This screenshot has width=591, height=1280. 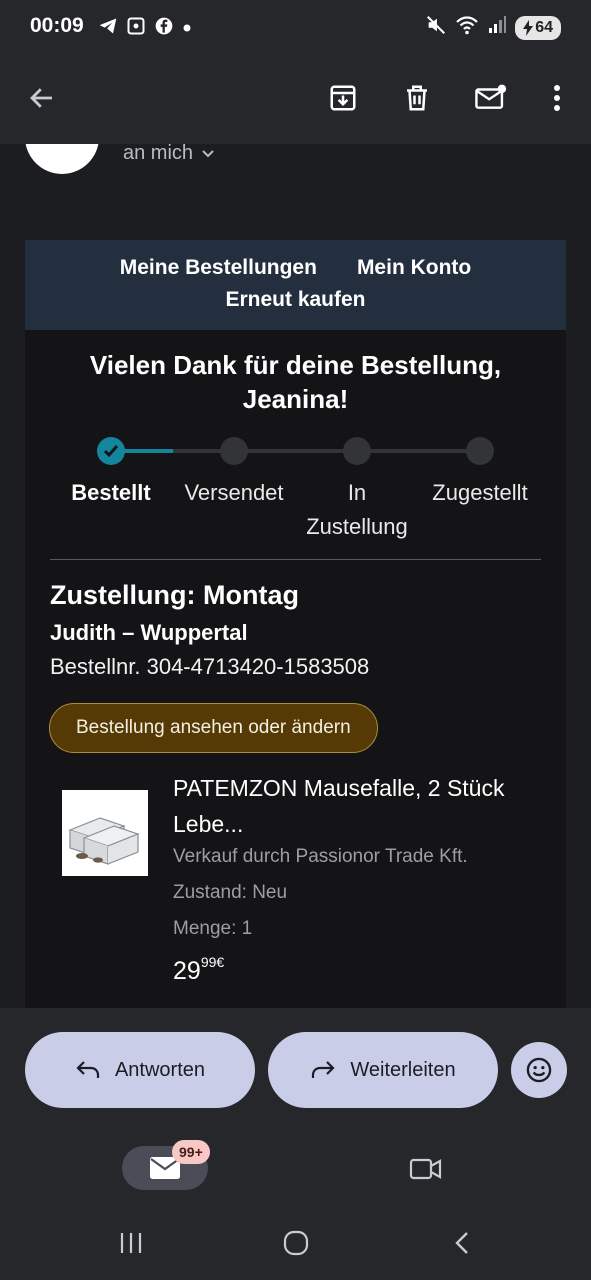 I want to click on system-back-icon, so click(x=462, y=1243).